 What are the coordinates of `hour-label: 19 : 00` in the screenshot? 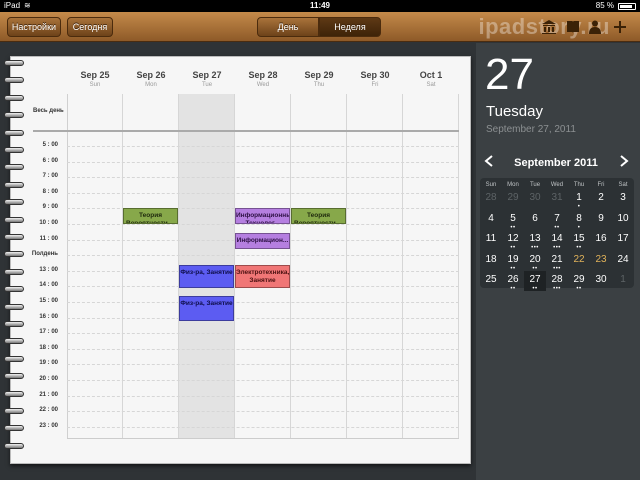 It's located at (48, 363).